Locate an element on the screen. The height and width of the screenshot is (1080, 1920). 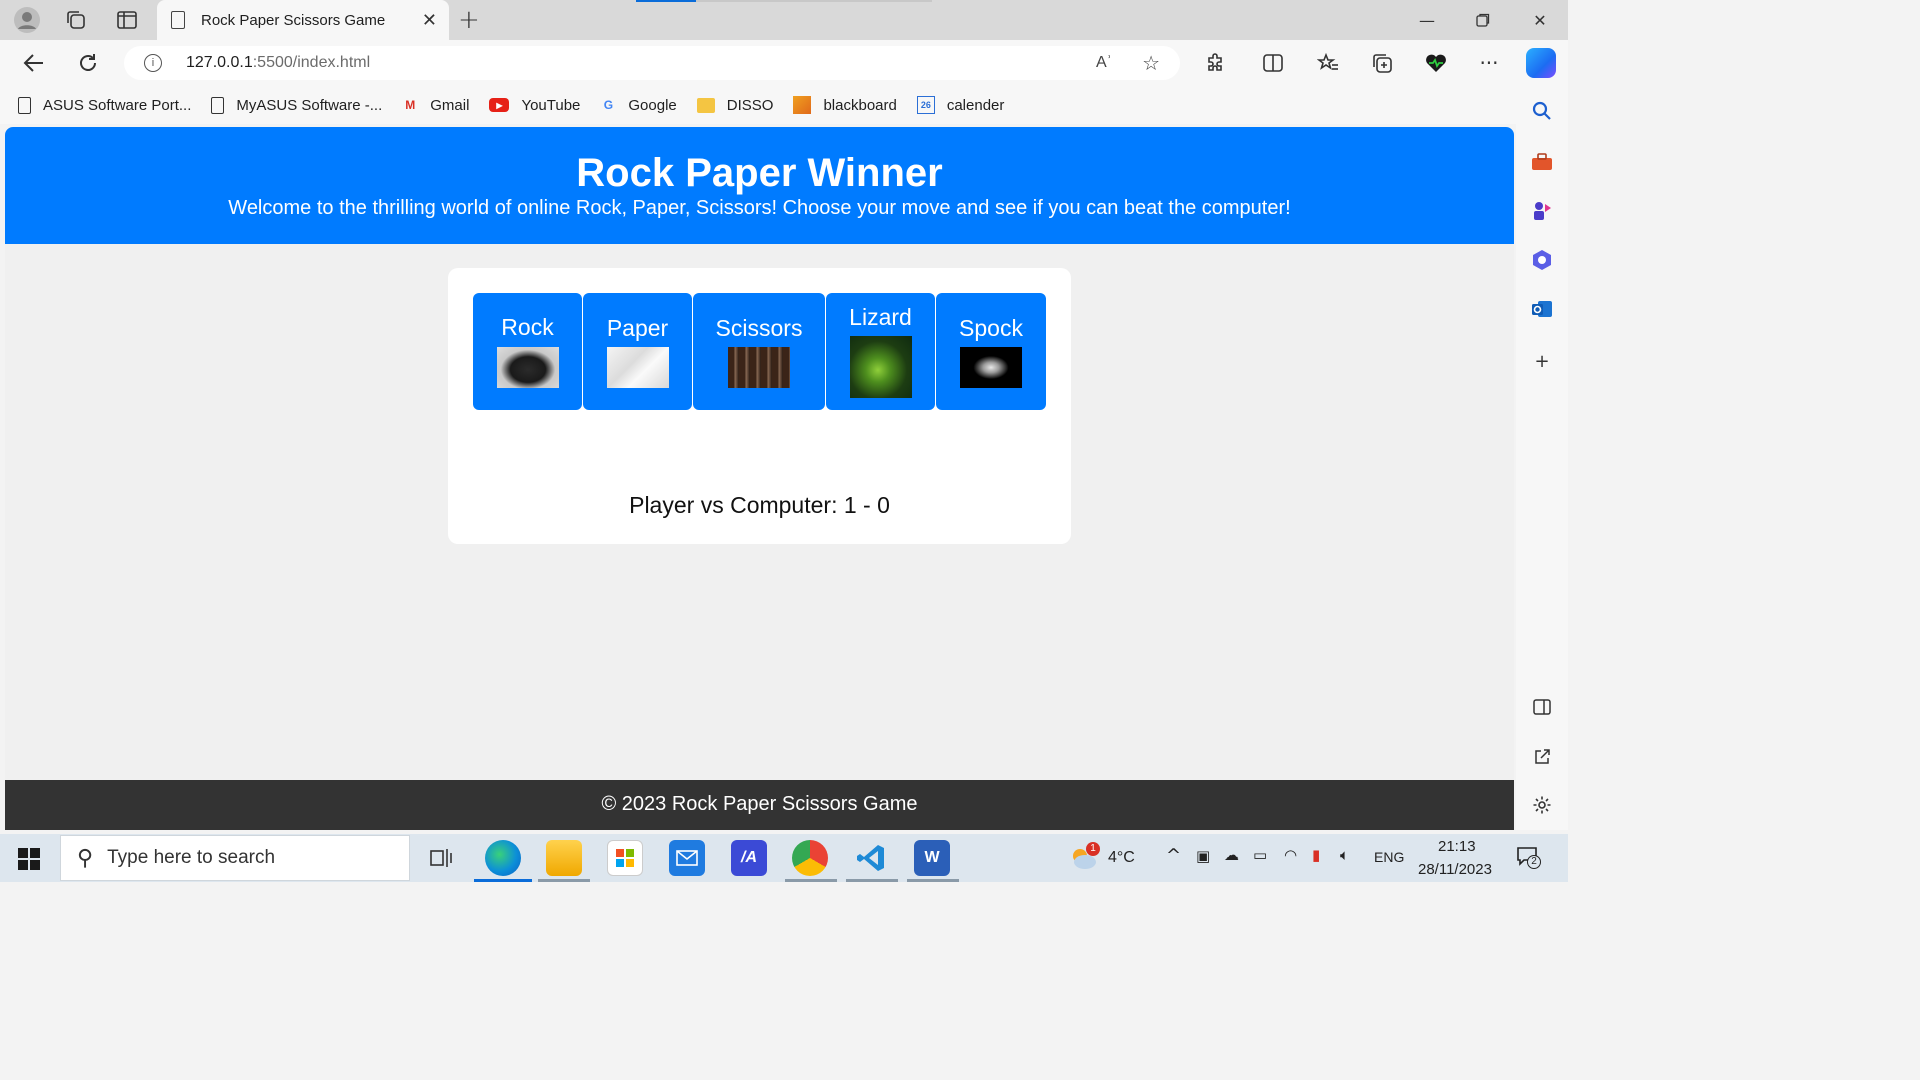
minimize-icon: — is located at coordinates (1427, 20).